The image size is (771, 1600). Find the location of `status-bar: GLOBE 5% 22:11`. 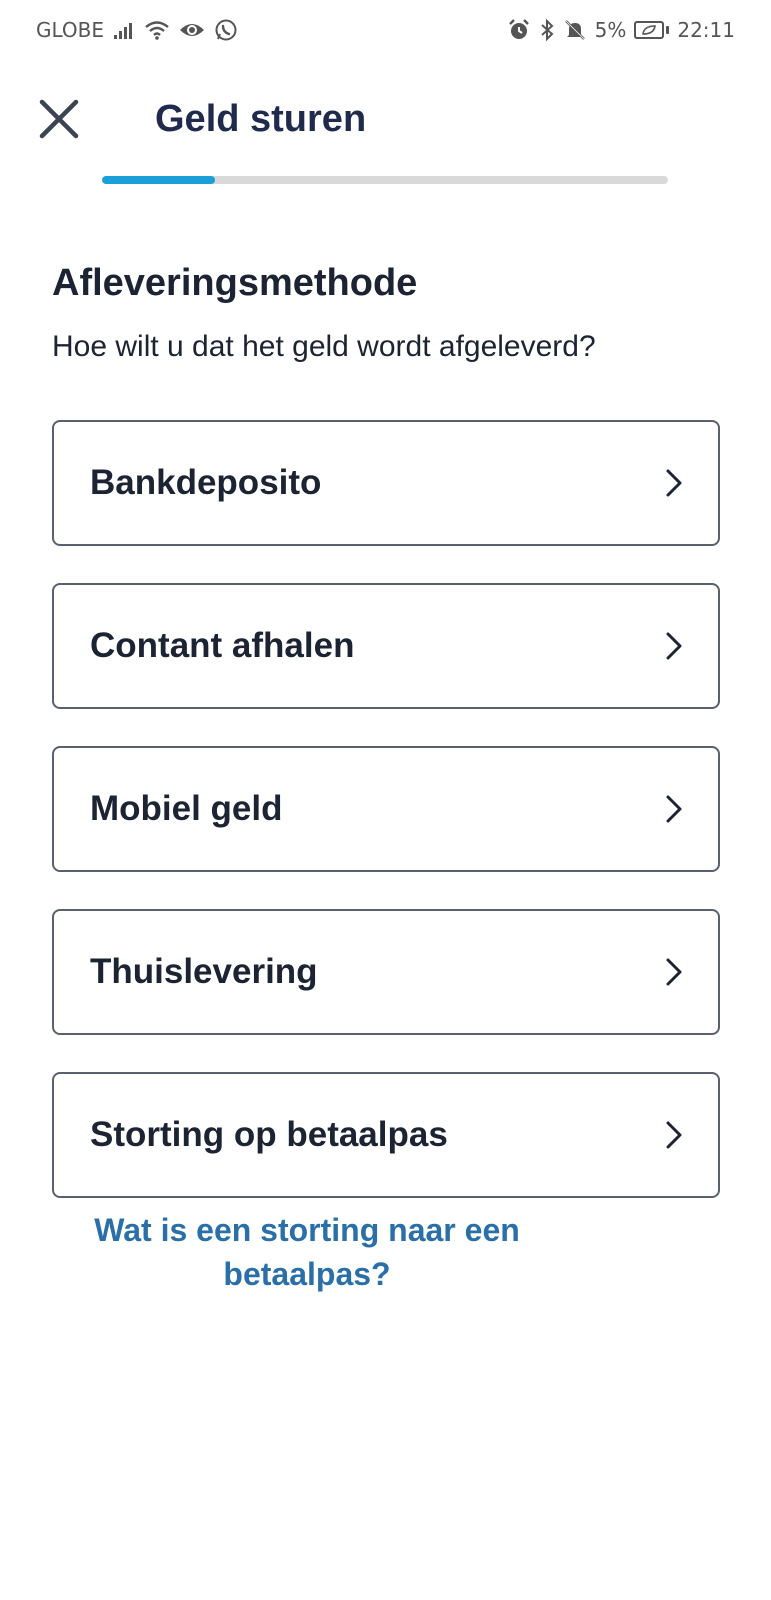

status-bar: GLOBE 5% 22:11 is located at coordinates (385, 30).